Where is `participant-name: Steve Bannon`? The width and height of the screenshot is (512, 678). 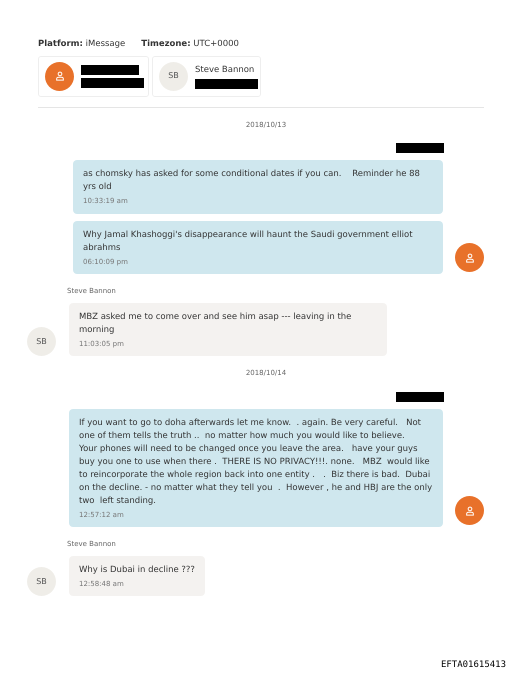 participant-name: Steve Bannon is located at coordinates (225, 70).